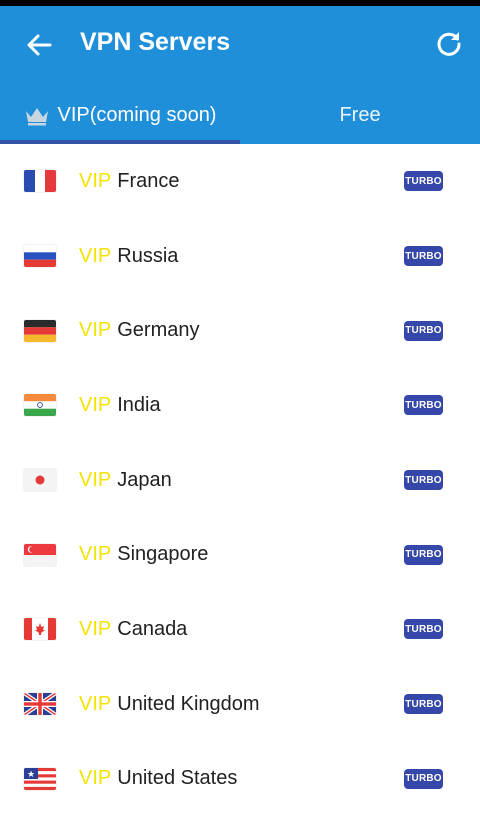  What do you see at coordinates (40, 330) in the screenshot?
I see `germany-flag-icon` at bounding box center [40, 330].